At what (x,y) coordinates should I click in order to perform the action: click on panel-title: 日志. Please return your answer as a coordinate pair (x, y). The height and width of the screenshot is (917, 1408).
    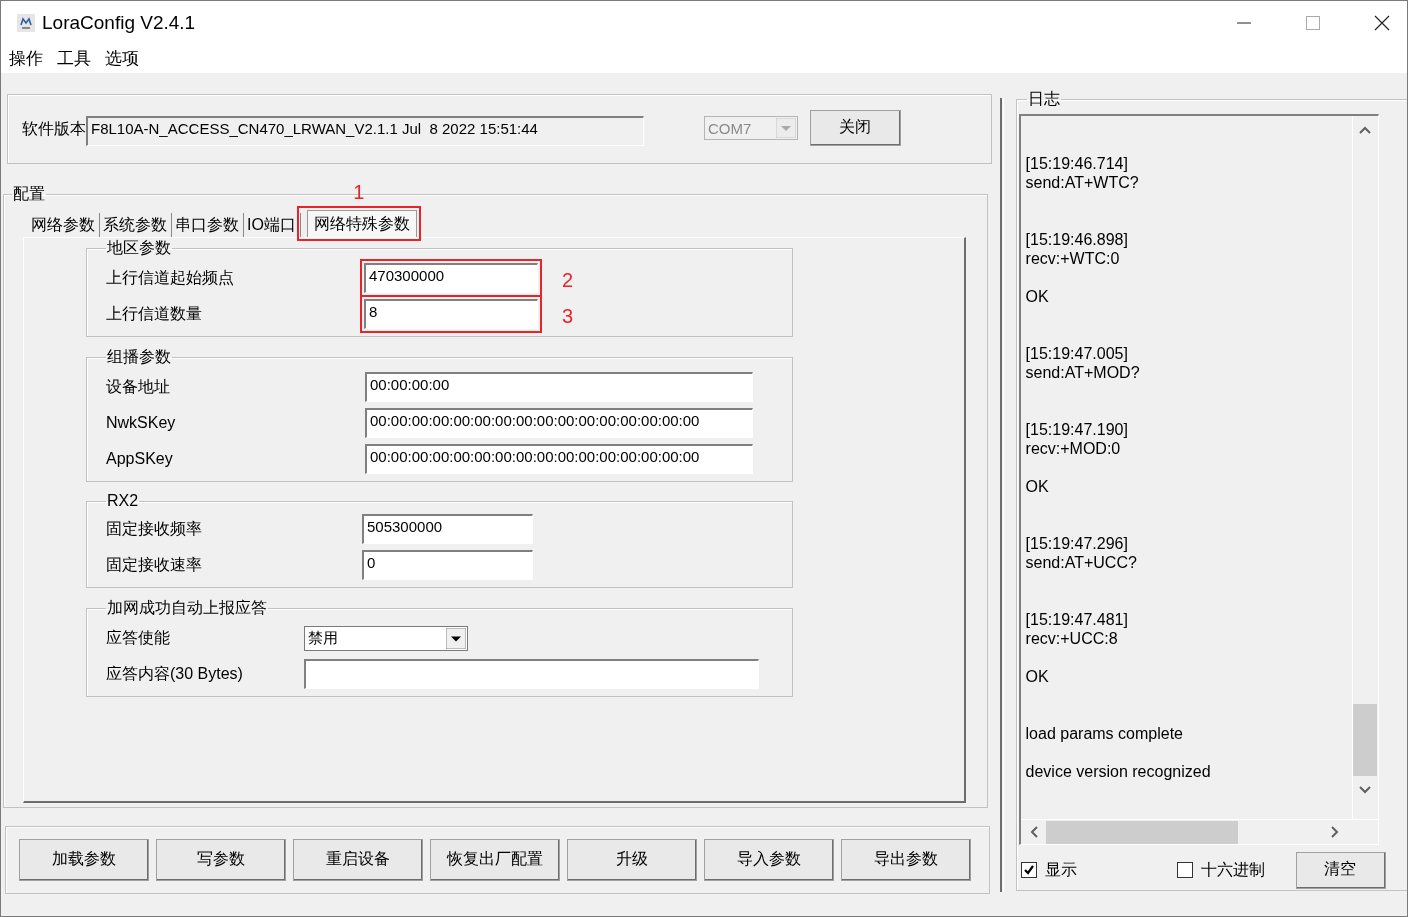
    Looking at the image, I should click on (1043, 99).